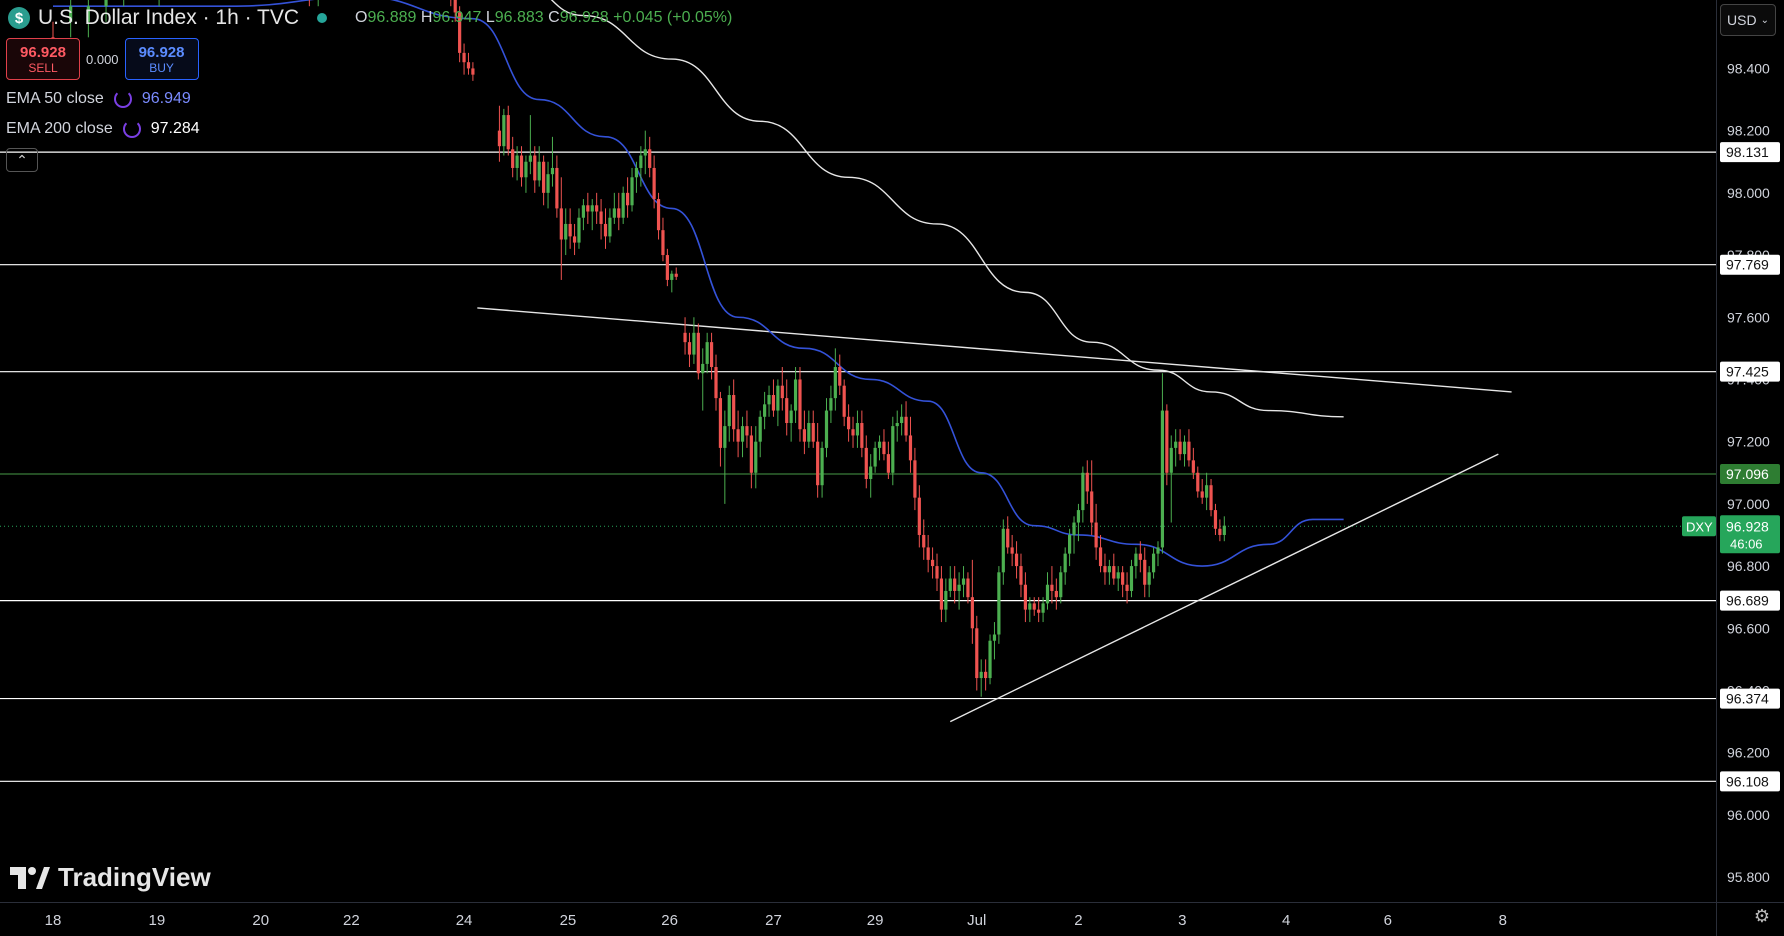  I want to click on gear-icon: ⚙, so click(1761, 916).